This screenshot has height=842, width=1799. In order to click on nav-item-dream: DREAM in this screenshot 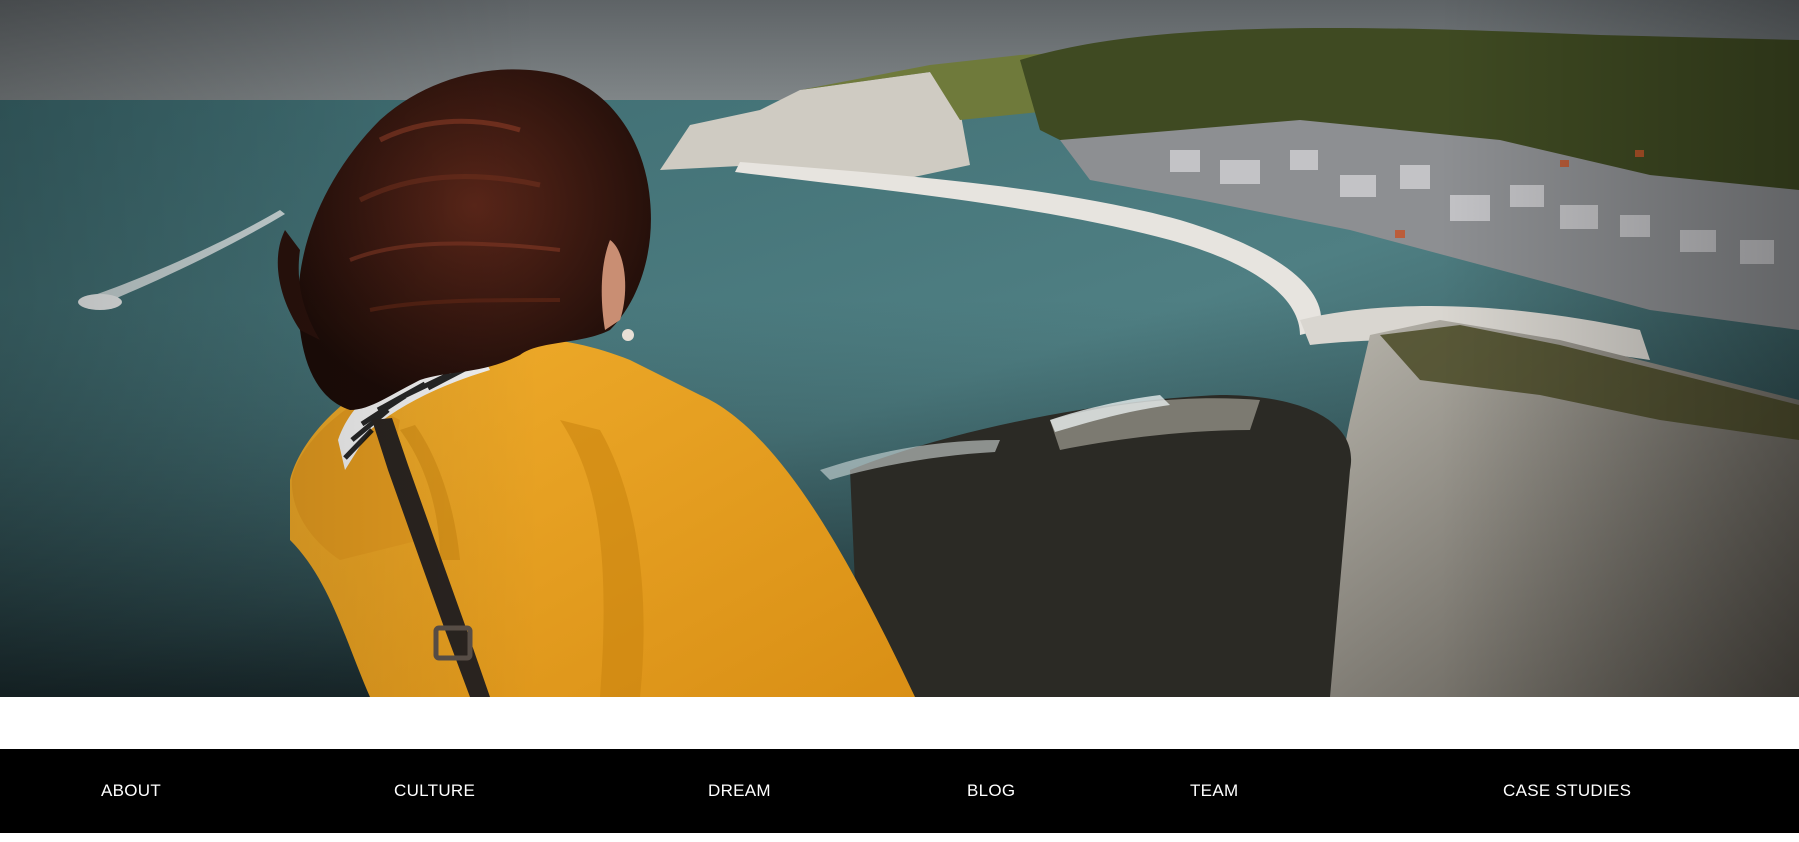, I will do `click(739, 791)`.